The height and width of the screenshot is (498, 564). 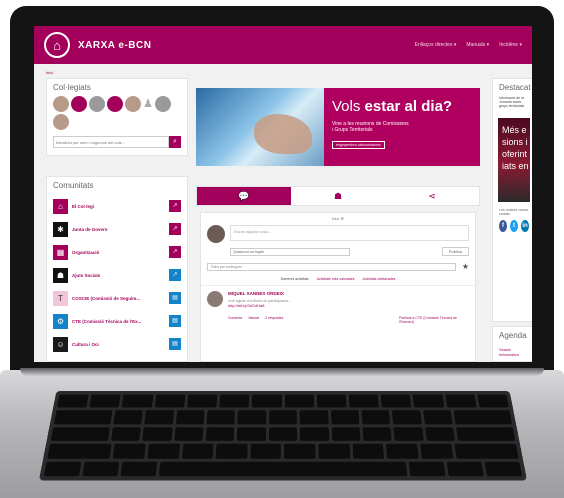 I want to click on featured-video: Més e sions i g oferint m iats en l, so click(x=515, y=160).